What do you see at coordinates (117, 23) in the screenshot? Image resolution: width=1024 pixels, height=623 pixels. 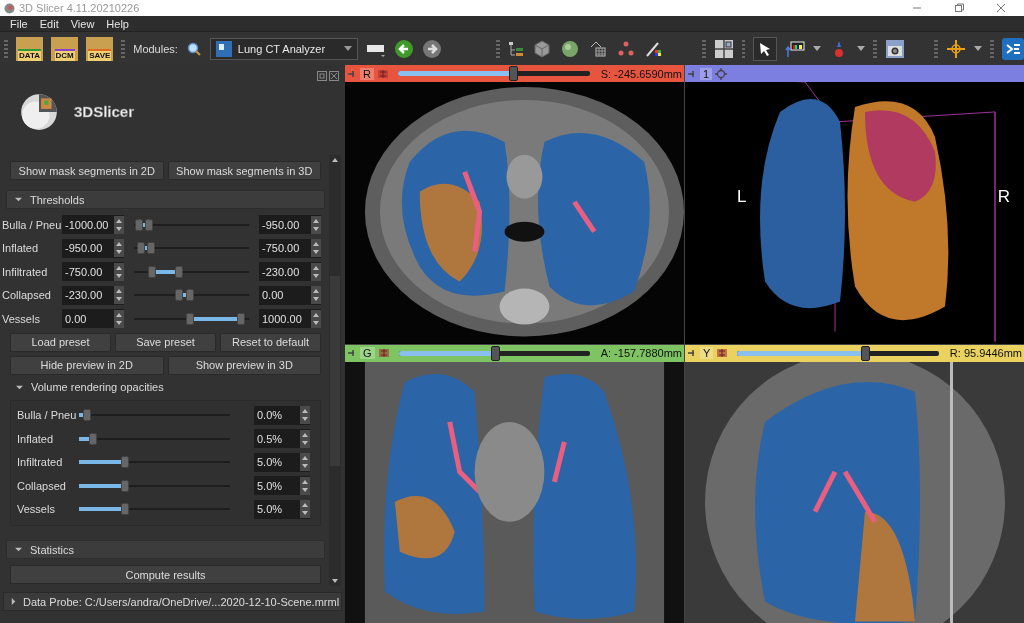 I see `menu-item: Help` at bounding box center [117, 23].